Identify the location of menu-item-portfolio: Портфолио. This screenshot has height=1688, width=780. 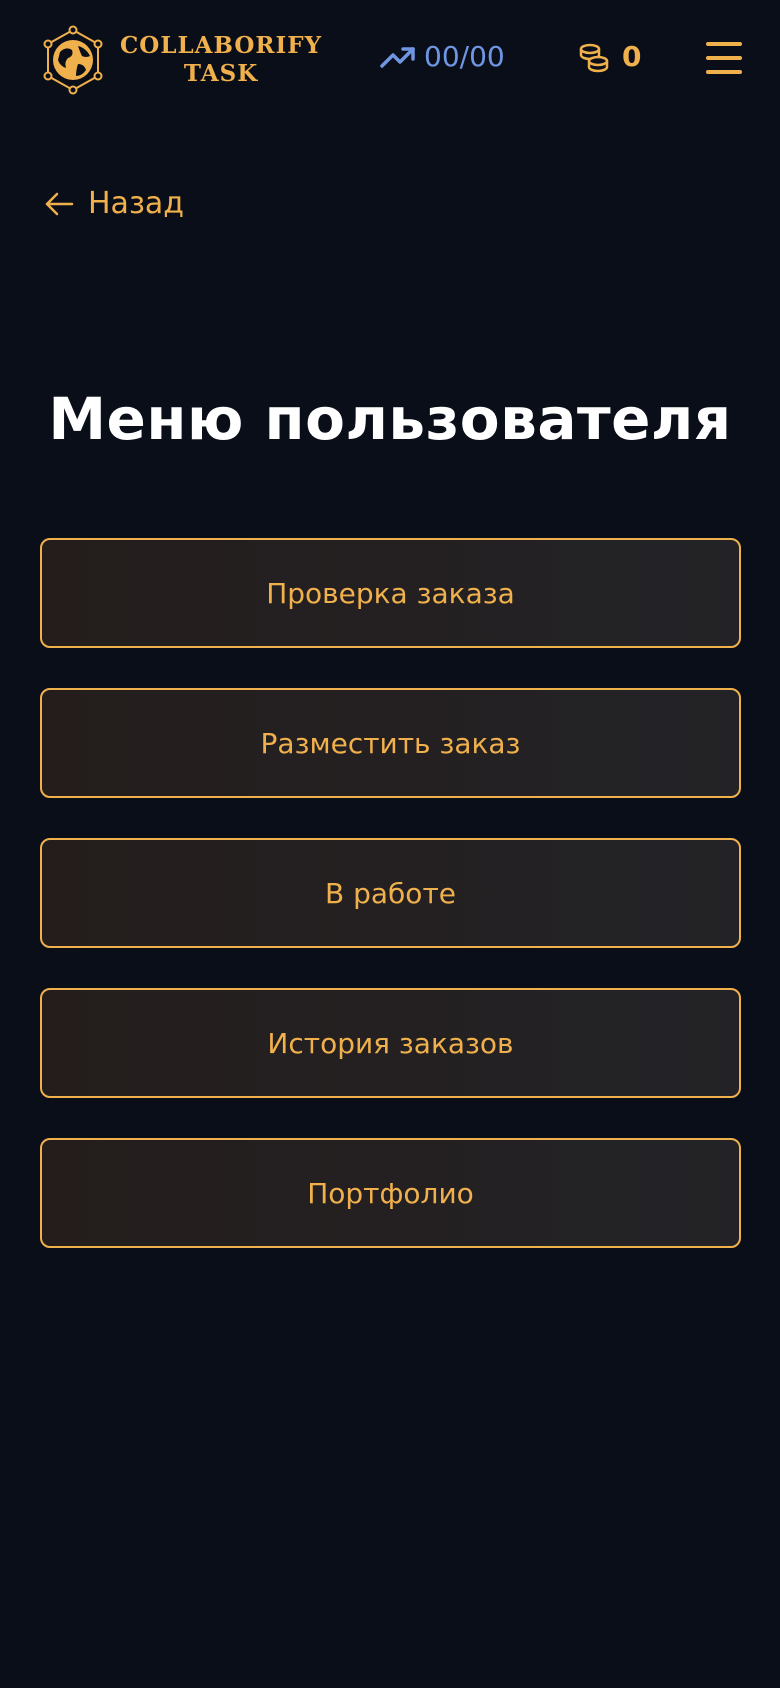
(390, 1193).